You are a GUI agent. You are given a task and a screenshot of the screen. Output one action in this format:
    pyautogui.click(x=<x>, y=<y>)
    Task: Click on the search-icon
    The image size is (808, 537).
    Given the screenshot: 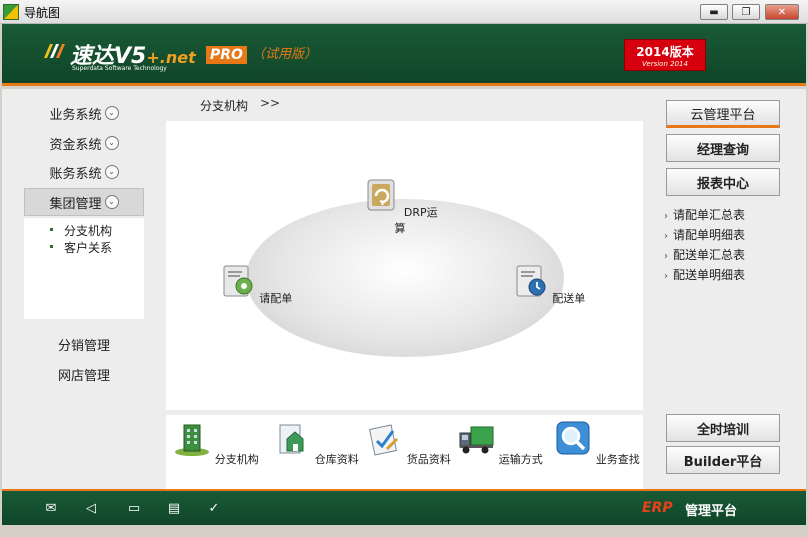 What is the action you would take?
    pyautogui.click(x=573, y=438)
    